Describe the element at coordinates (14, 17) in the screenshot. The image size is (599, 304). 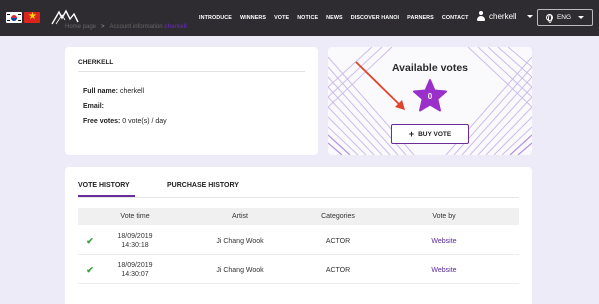
I see `korean-flag-icon` at that location.